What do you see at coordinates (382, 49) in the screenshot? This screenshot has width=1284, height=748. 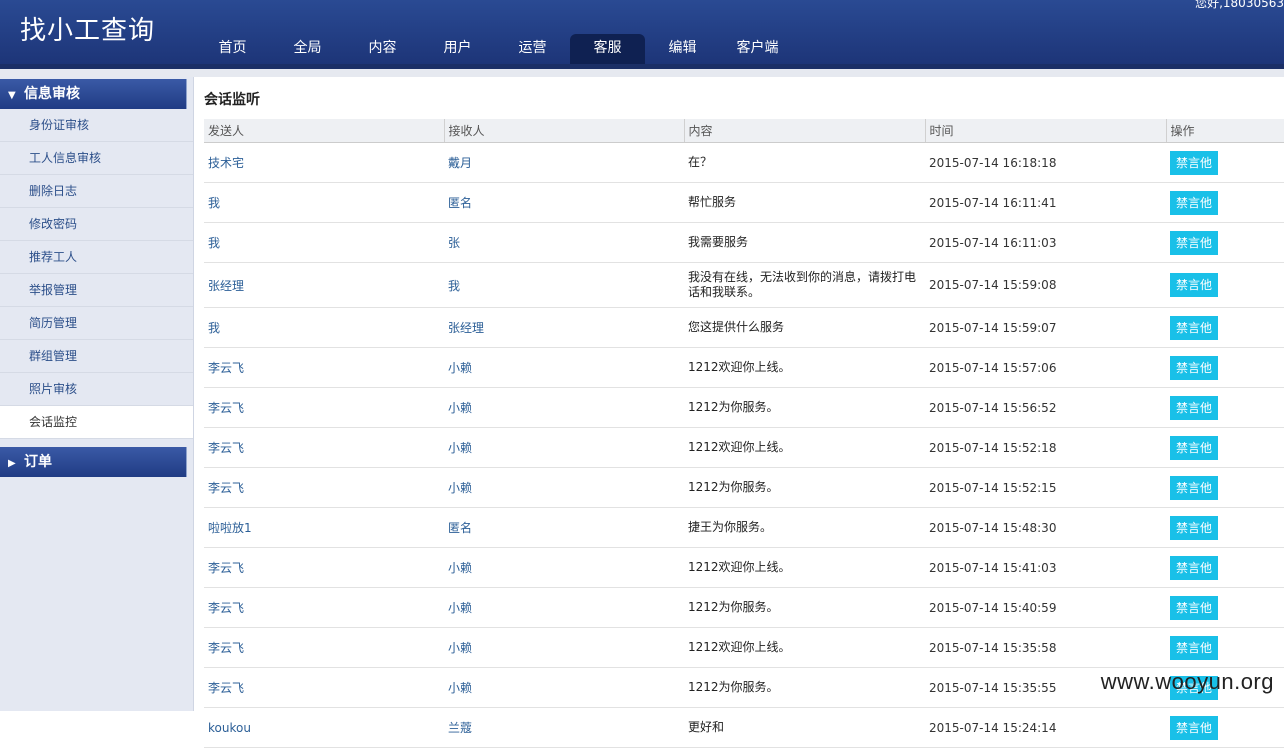 I see `nav-tab: 内容` at bounding box center [382, 49].